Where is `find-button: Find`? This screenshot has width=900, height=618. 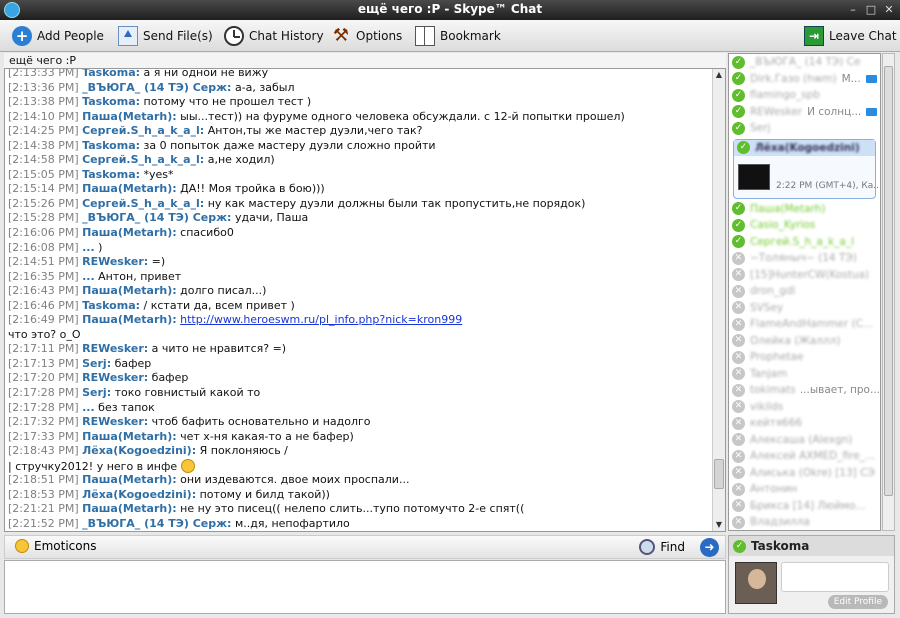
find-button: Find is located at coordinates (662, 547).